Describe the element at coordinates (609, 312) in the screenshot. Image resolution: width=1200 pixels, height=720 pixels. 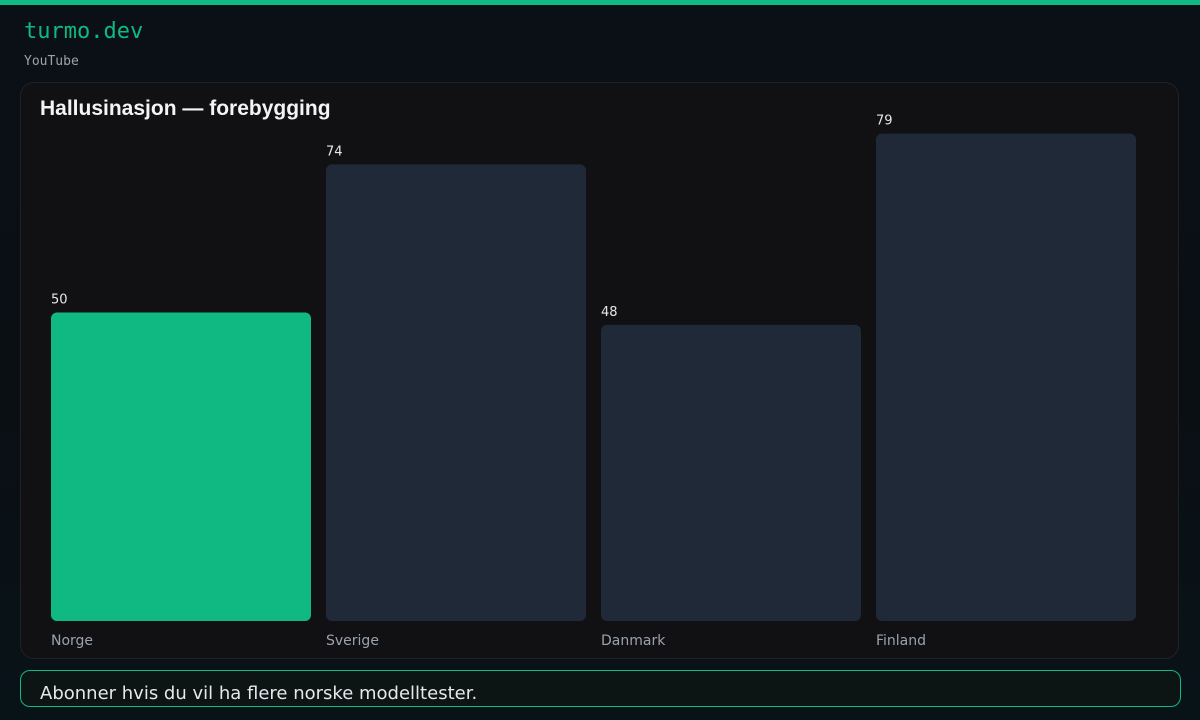
I see `value-label-danmark: 48` at that location.